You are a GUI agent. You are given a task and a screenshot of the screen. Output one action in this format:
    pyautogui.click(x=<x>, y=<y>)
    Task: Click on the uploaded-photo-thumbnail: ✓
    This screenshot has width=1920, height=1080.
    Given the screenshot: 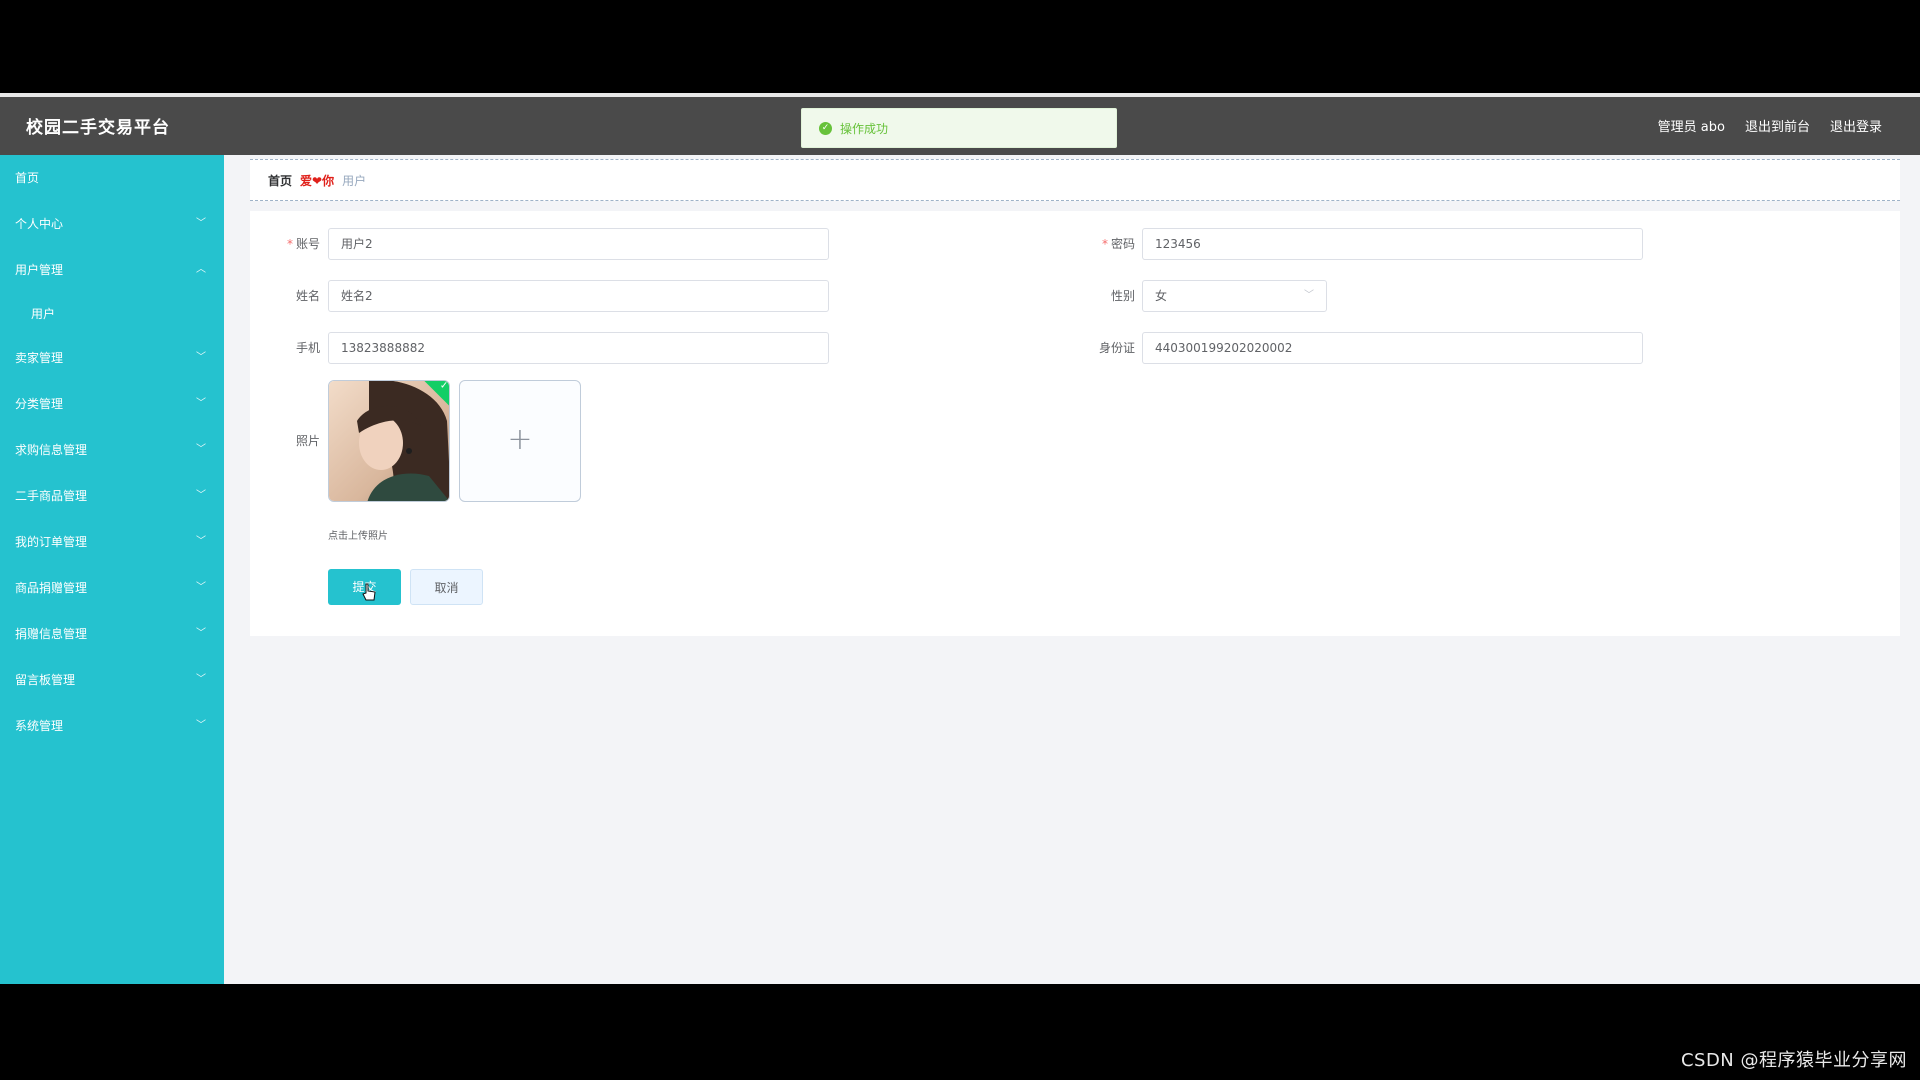 What is the action you would take?
    pyautogui.click(x=389, y=441)
    